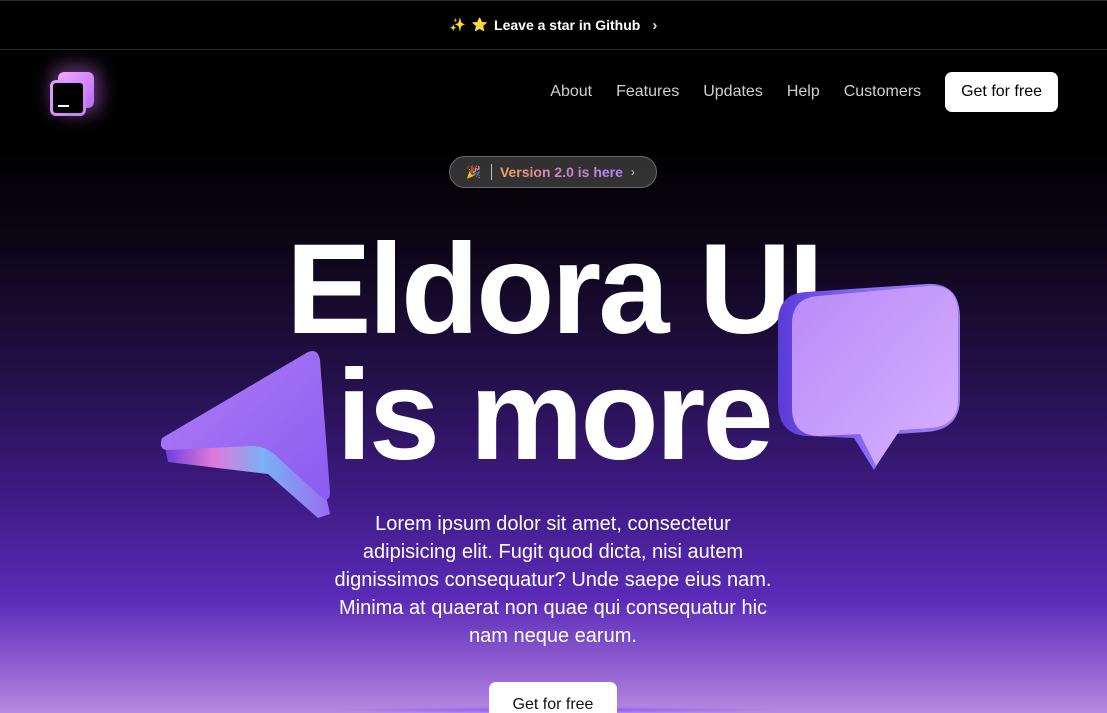  I want to click on nav-customers: Customers, so click(882, 92).